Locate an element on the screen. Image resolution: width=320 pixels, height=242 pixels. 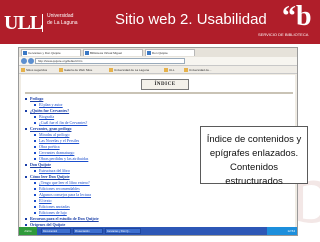
toc-label: Recursos para el estudio de Don Quijote is located at coordinates (64, 218).